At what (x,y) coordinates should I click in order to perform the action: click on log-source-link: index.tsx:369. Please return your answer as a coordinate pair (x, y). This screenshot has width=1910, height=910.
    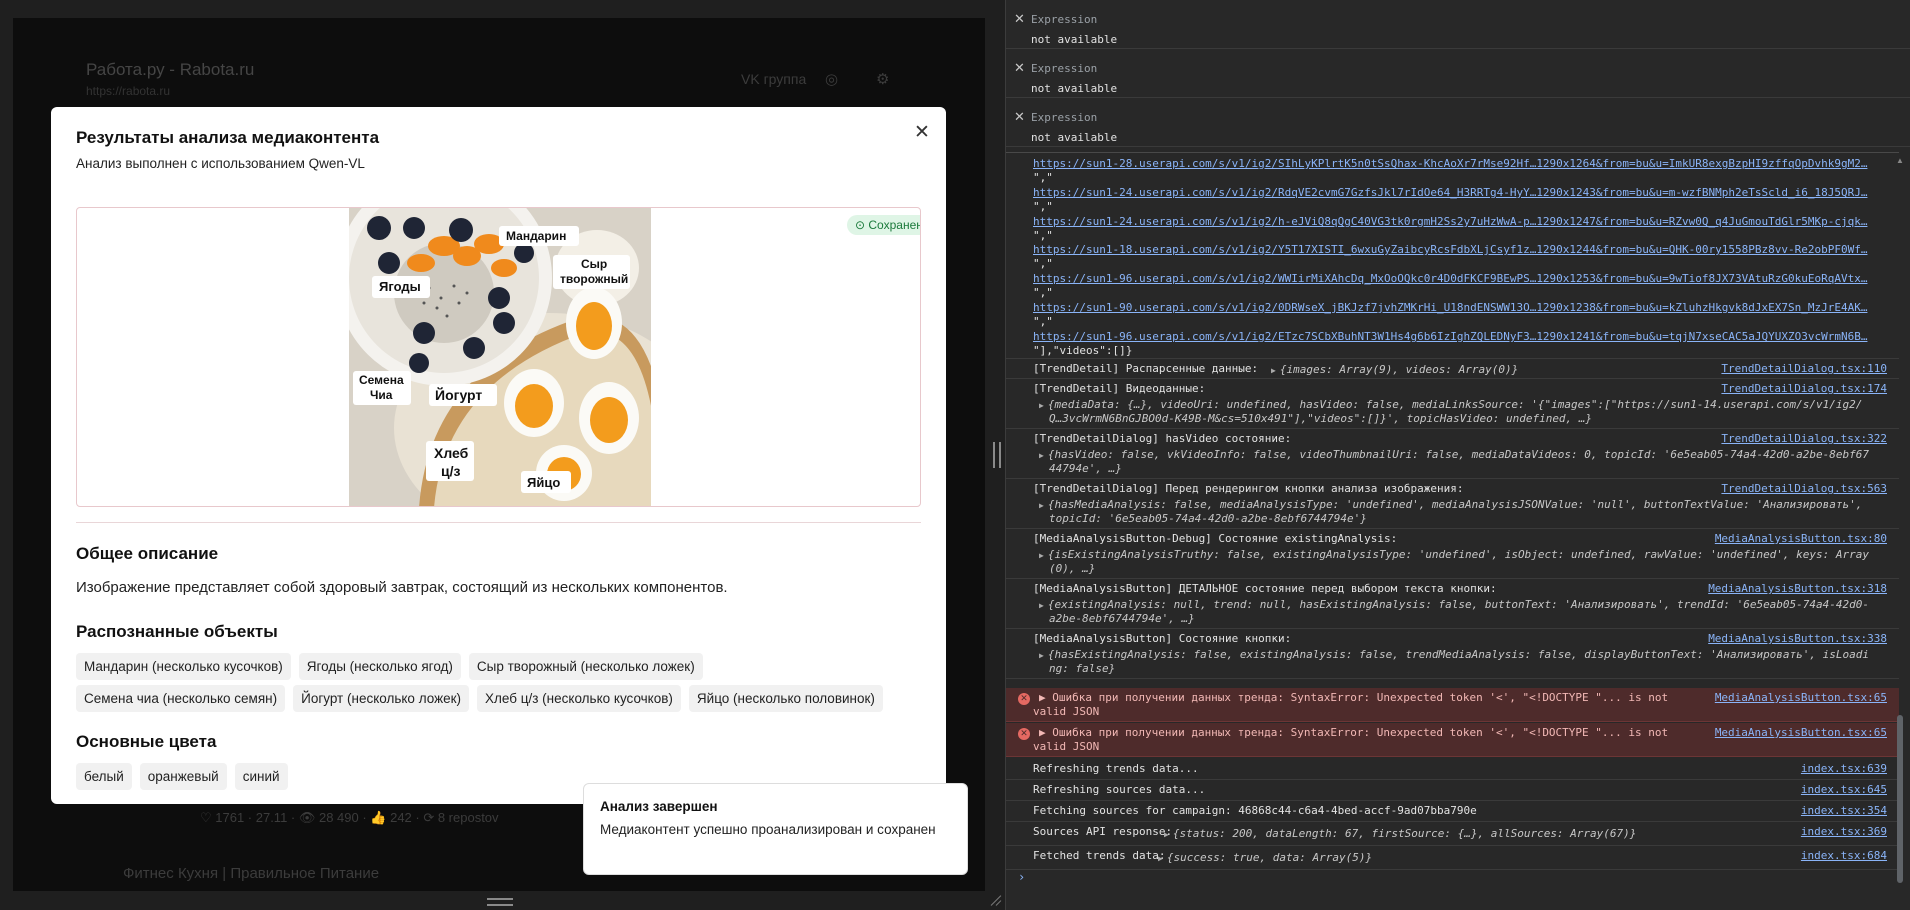
    Looking at the image, I should click on (1844, 831).